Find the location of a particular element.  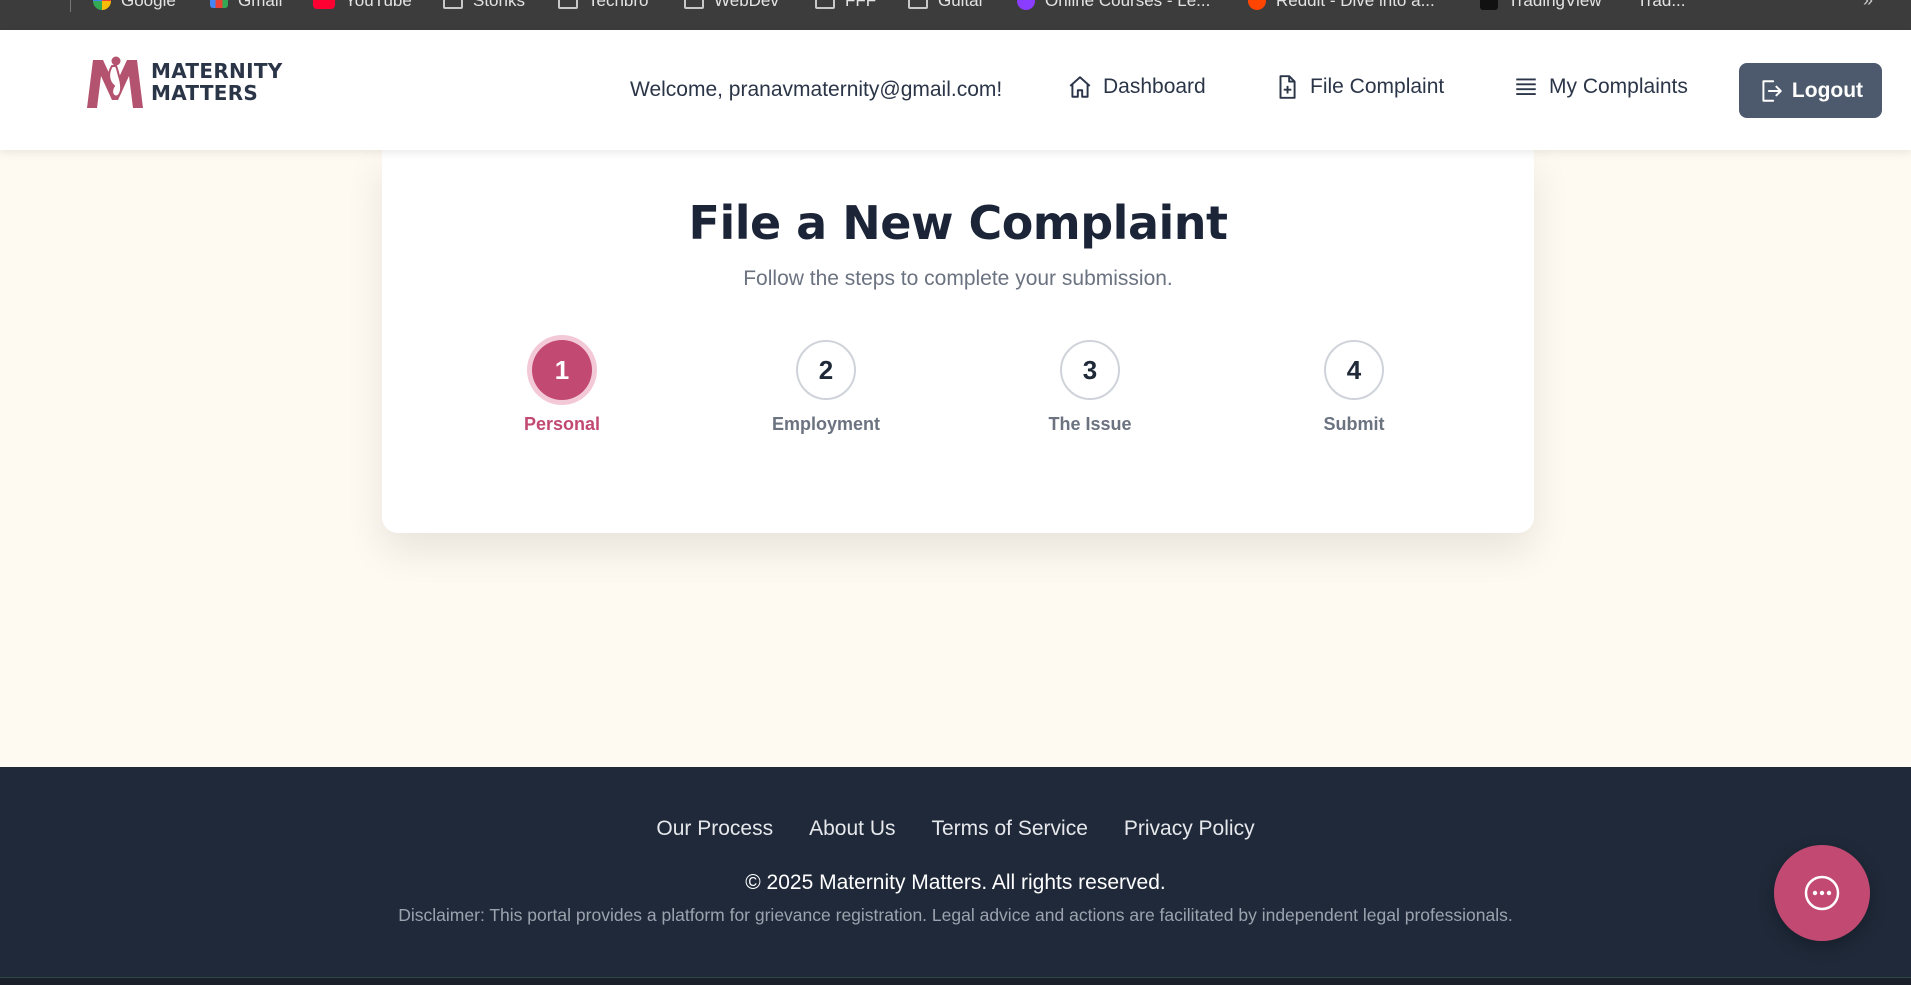

bookmark-separator is located at coordinates (70, 6).